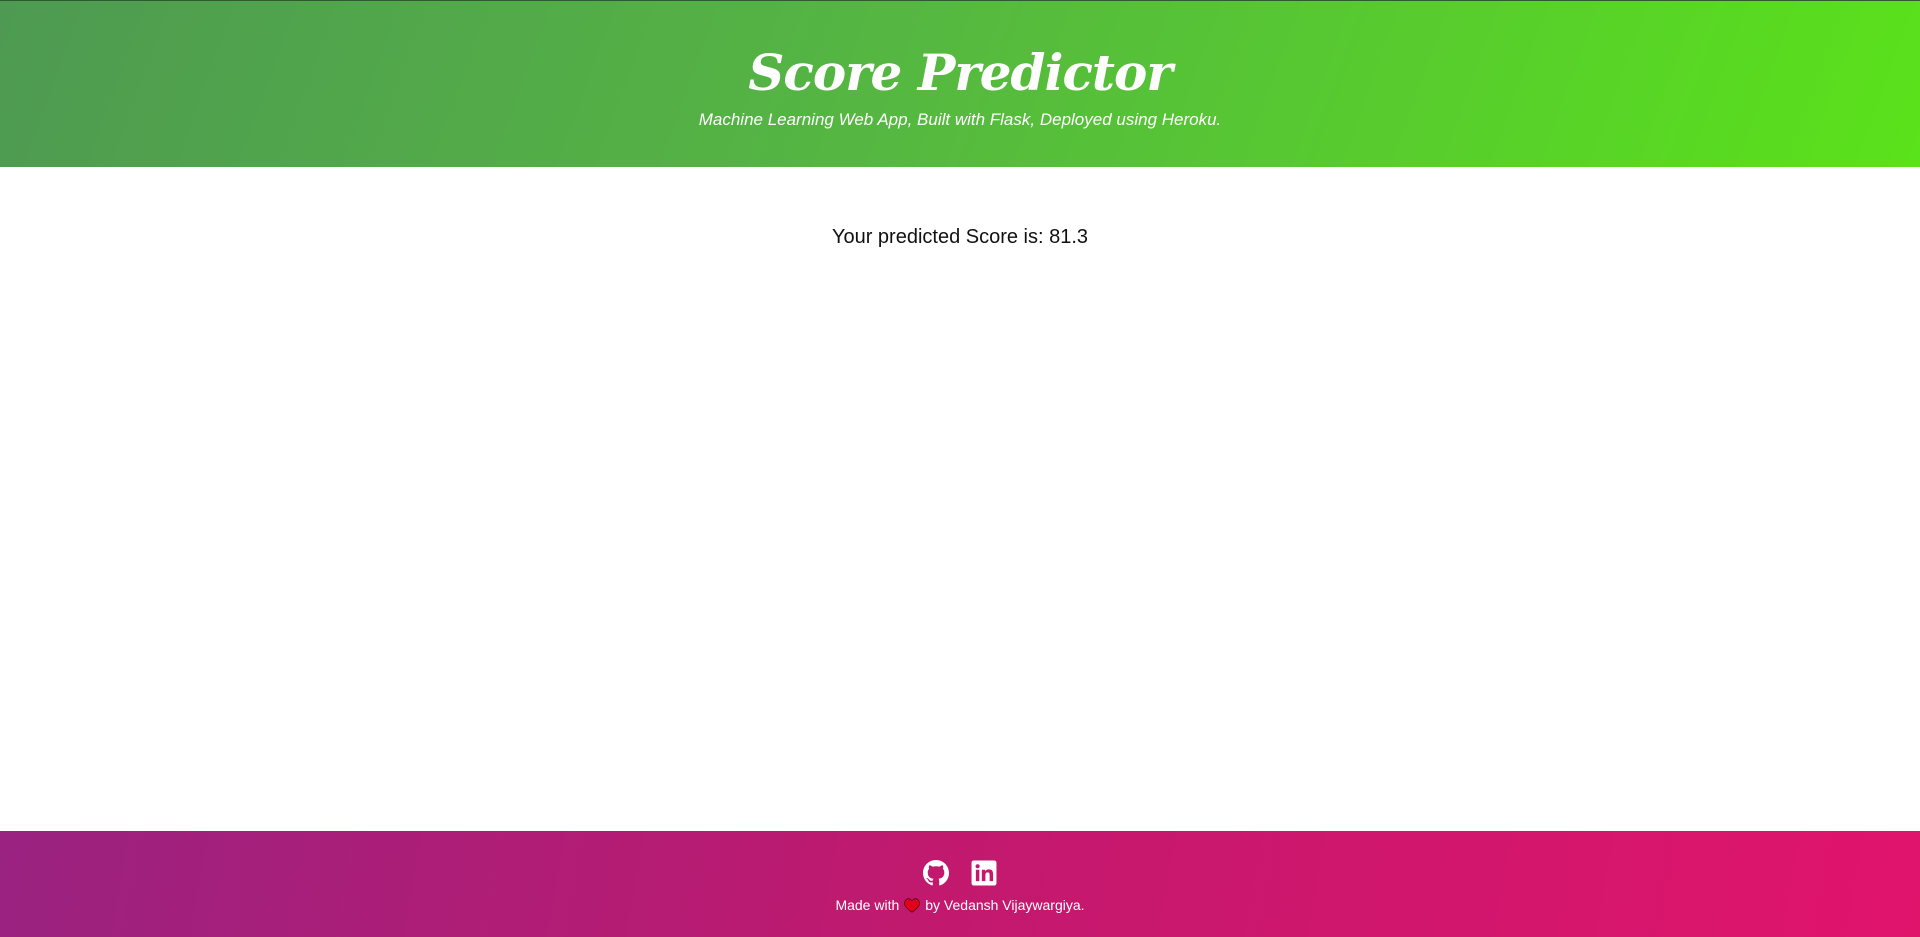 Image resolution: width=1920 pixels, height=937 pixels. I want to click on prediction-result: Your predicted Score is: 81.3, so click(960, 237).